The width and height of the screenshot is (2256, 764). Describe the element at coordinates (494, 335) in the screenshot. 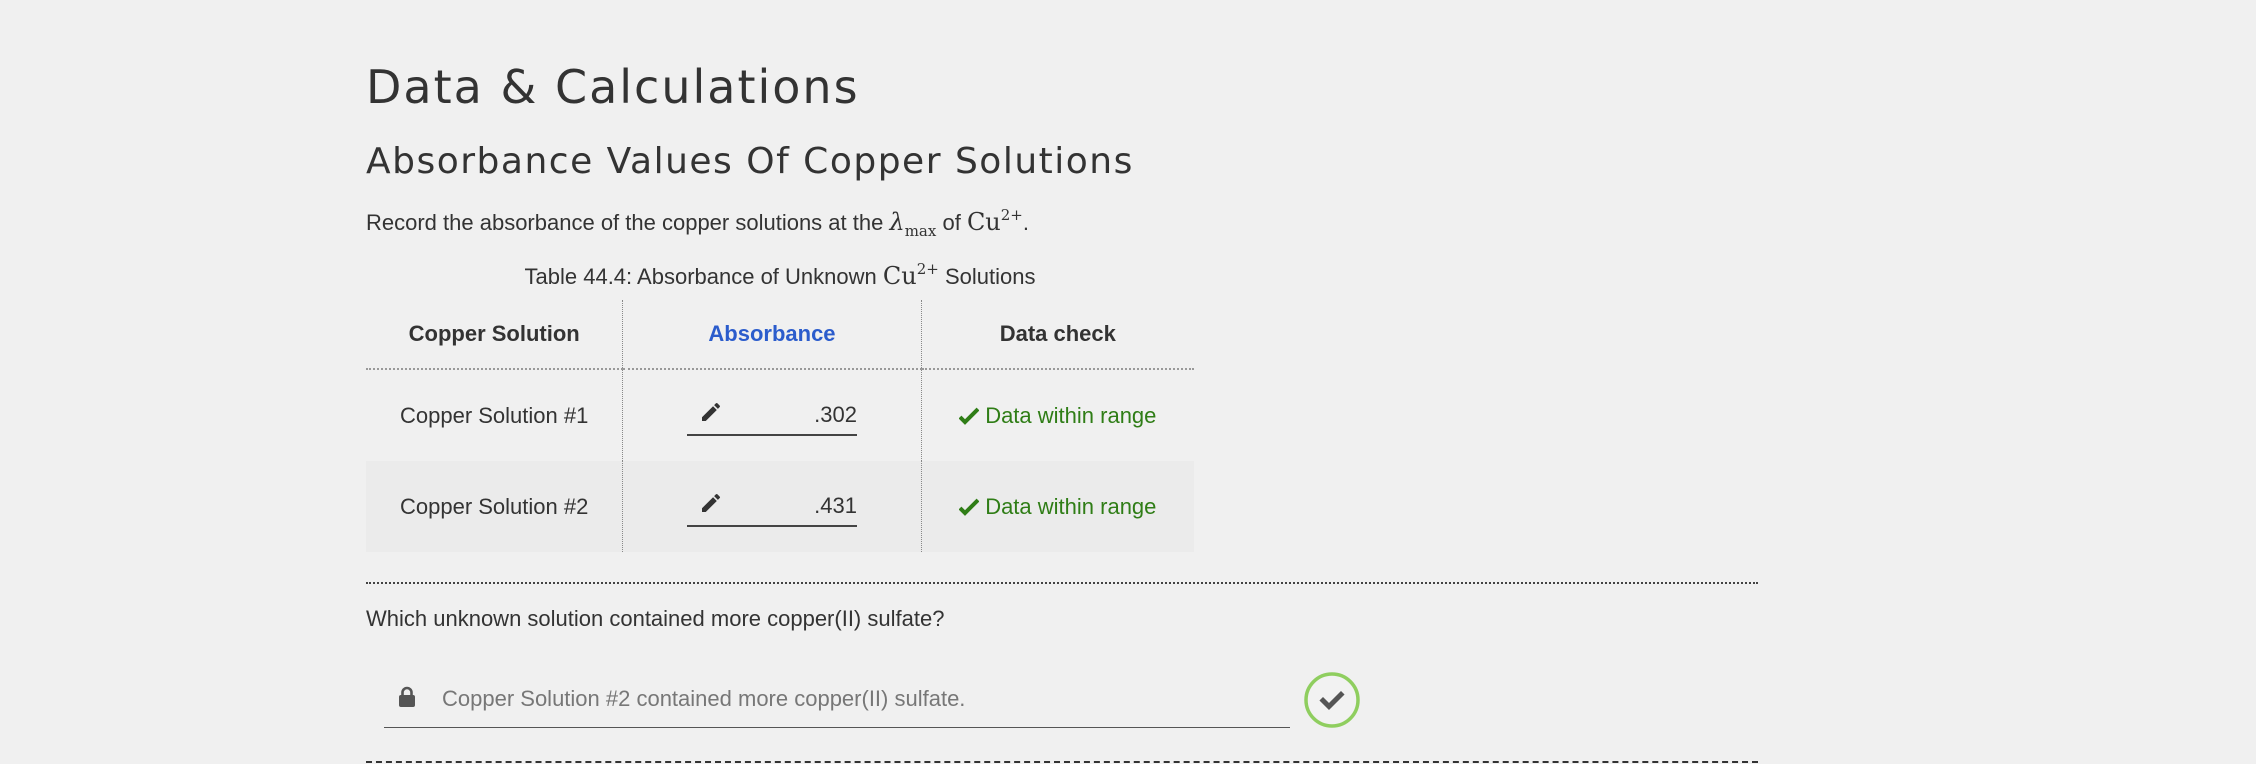

I see `column-header-solution: Copper Solution` at that location.